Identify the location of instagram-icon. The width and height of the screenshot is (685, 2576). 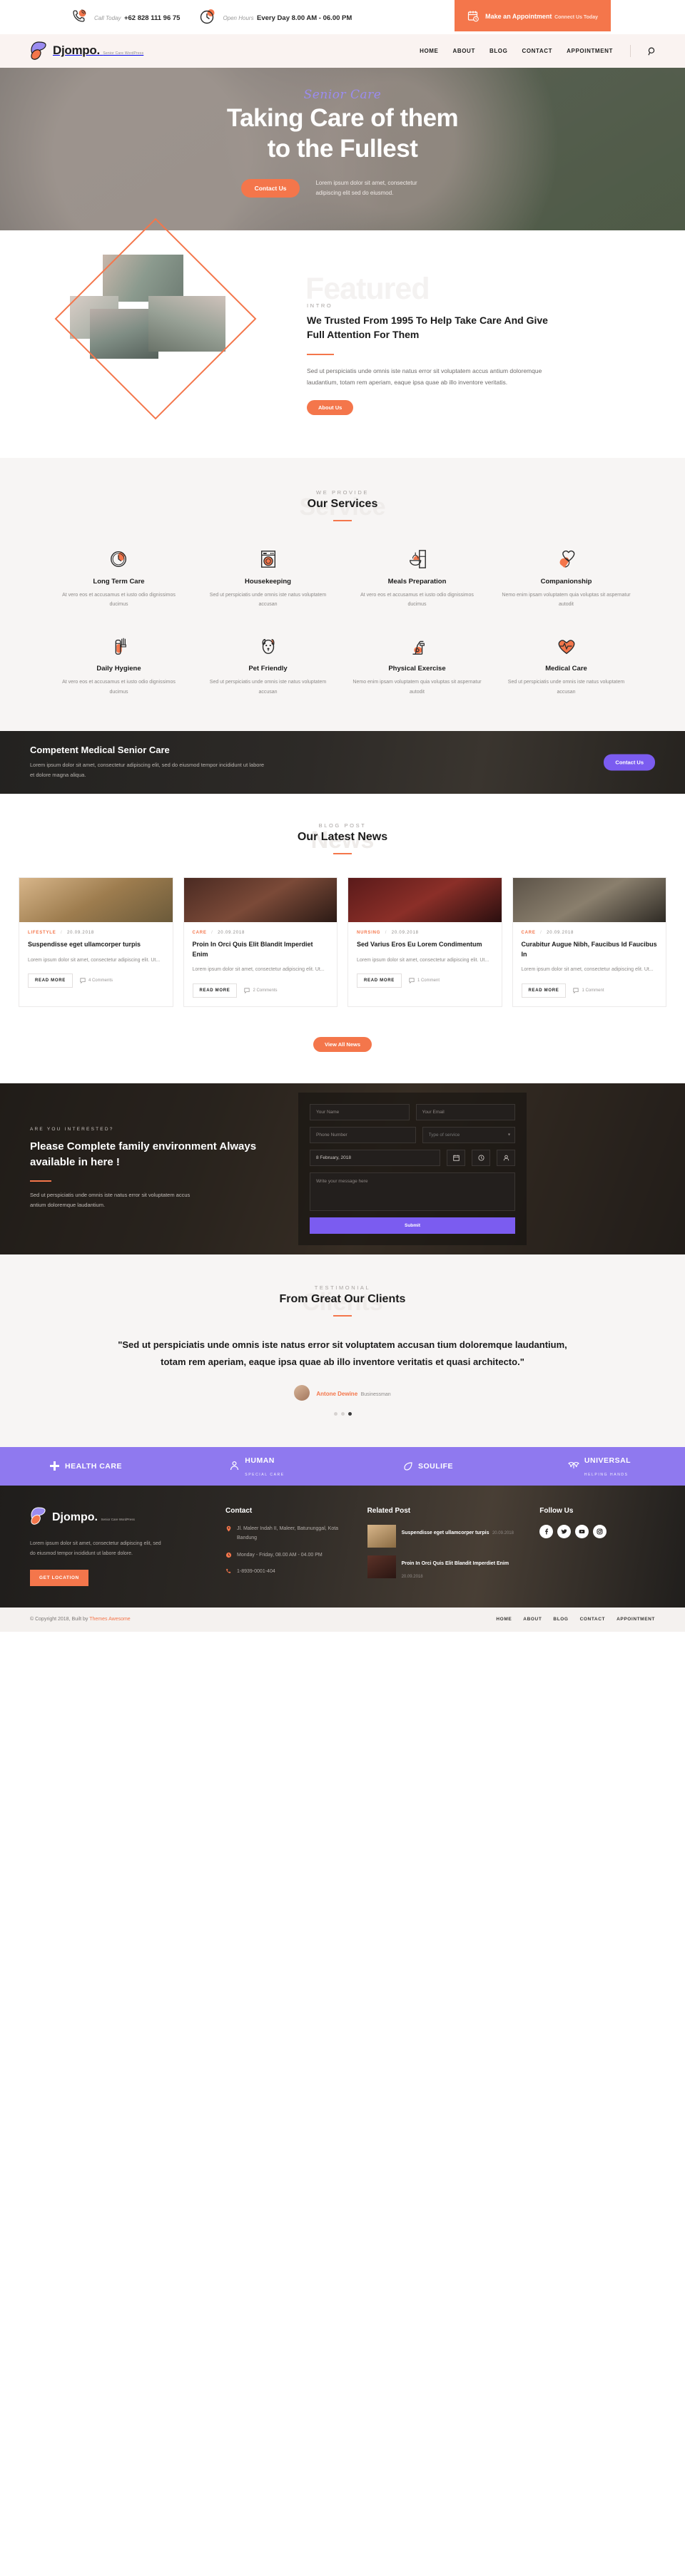
(600, 1531).